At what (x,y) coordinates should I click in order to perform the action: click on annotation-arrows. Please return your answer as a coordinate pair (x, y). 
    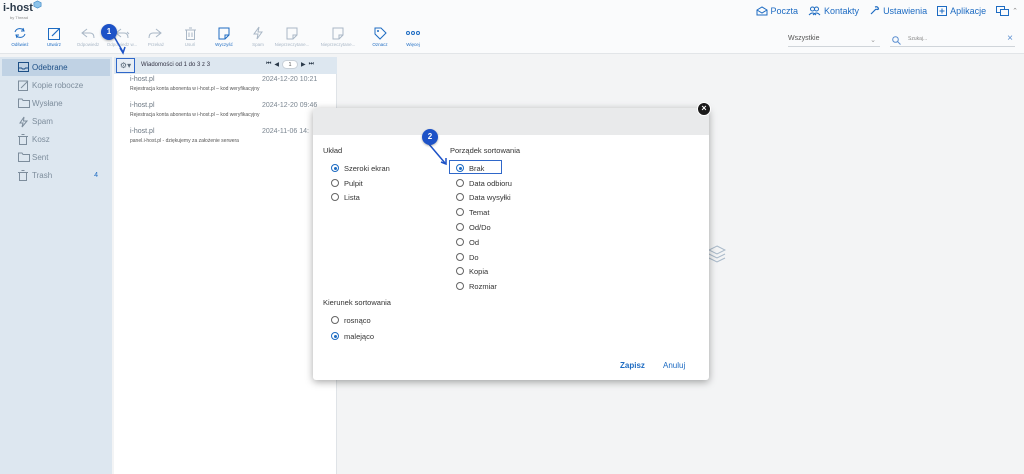
    Looking at the image, I should click on (279, 99).